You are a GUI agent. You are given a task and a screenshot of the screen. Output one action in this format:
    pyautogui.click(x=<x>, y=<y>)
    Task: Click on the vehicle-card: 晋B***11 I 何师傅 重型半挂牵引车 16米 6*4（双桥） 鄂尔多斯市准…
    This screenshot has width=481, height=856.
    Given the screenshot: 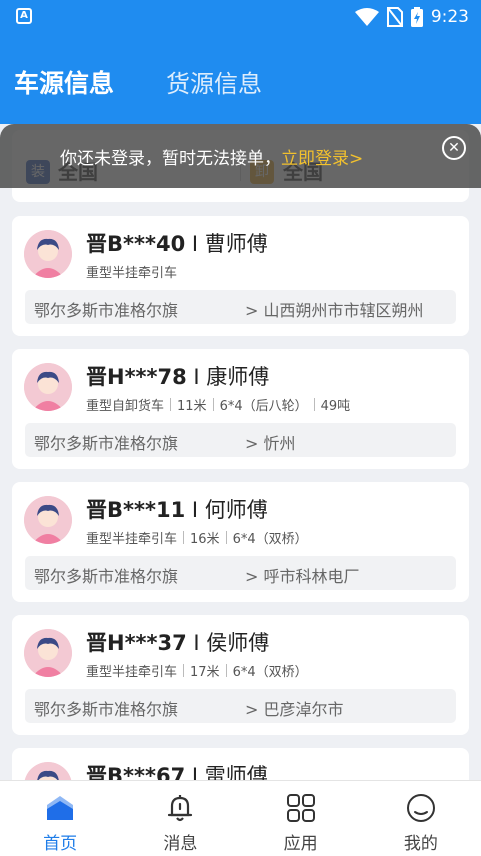 What is the action you would take?
    pyautogui.click(x=240, y=542)
    